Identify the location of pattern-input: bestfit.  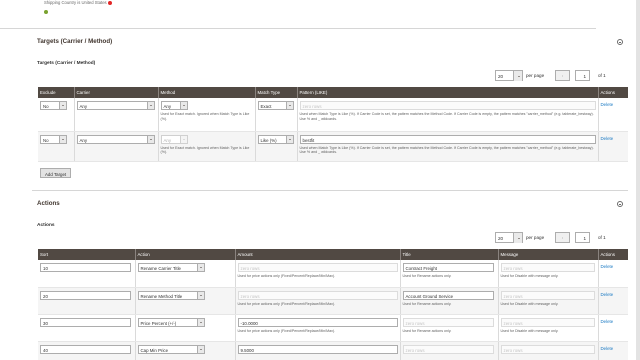
(447, 139).